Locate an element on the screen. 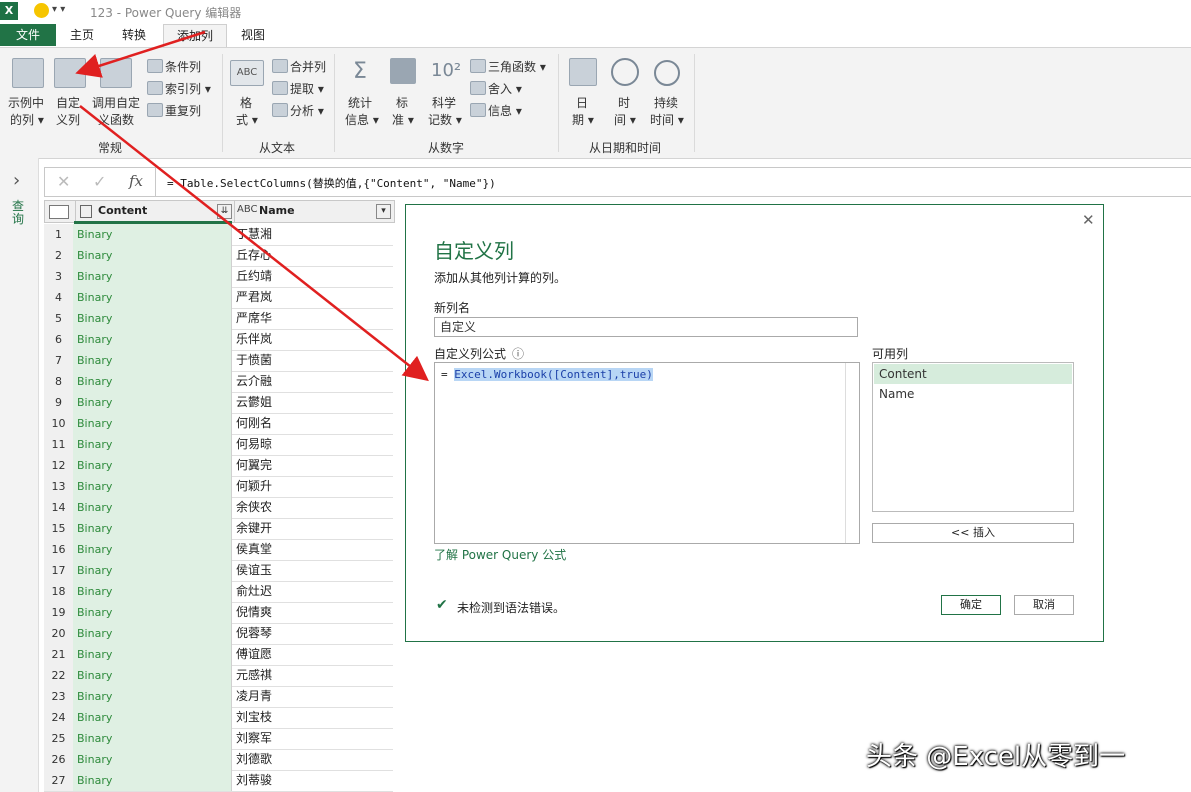 The image size is (1191, 792). arrow-to-custom-column is located at coordinates (140, 54).